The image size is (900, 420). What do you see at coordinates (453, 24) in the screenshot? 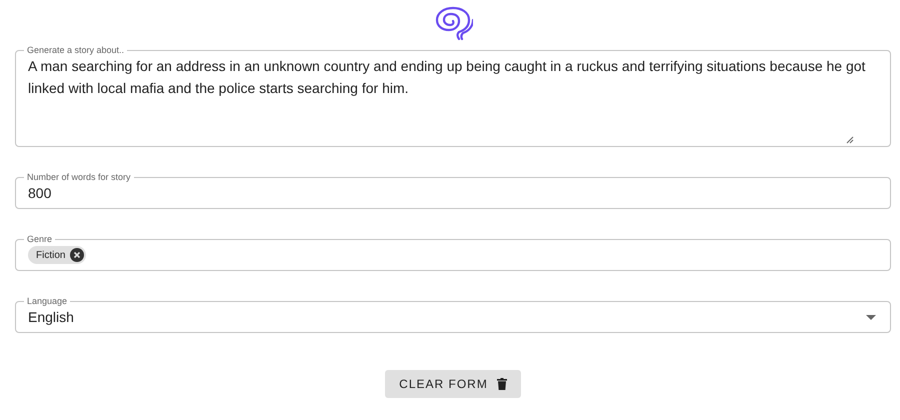
I see `brain-icon` at bounding box center [453, 24].